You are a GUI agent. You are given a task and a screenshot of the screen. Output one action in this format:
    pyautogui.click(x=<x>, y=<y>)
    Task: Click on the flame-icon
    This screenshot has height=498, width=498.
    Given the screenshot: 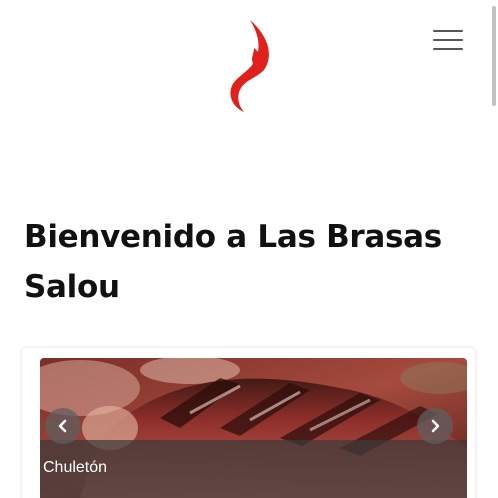 What is the action you would take?
    pyautogui.click(x=249, y=66)
    